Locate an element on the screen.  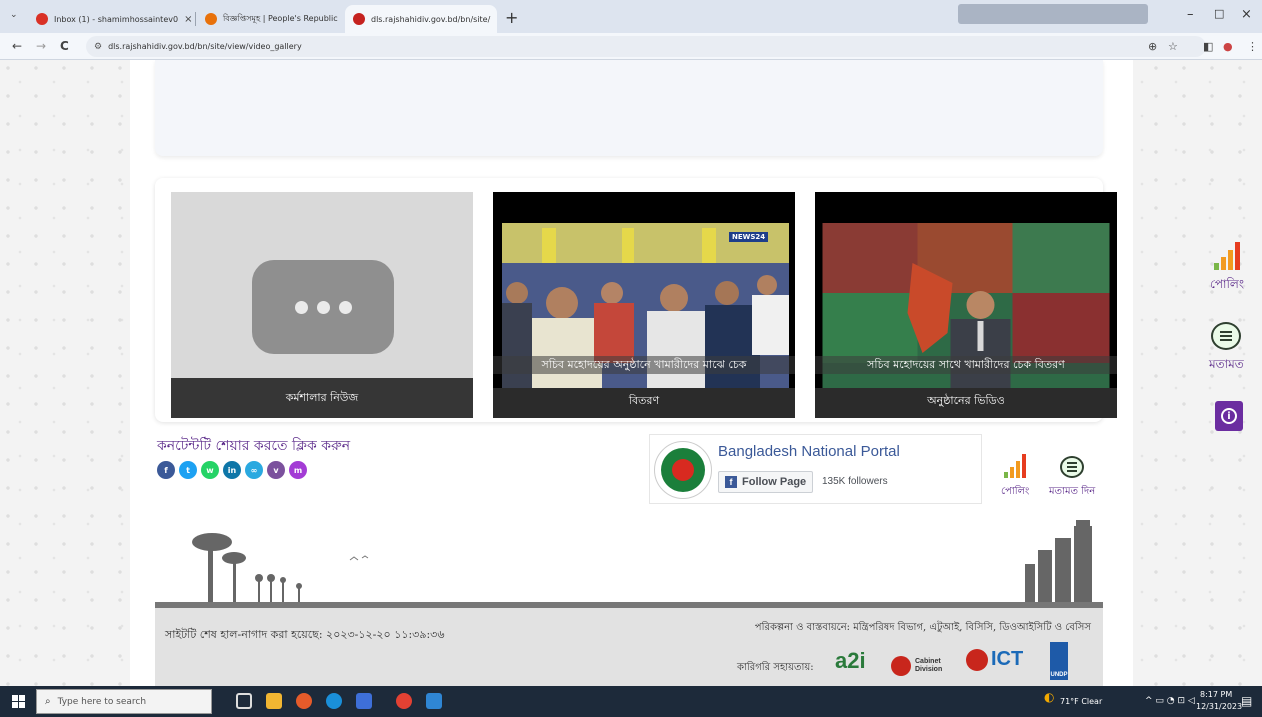
undp-logo: UNDP is located at coordinates (1059, 661).